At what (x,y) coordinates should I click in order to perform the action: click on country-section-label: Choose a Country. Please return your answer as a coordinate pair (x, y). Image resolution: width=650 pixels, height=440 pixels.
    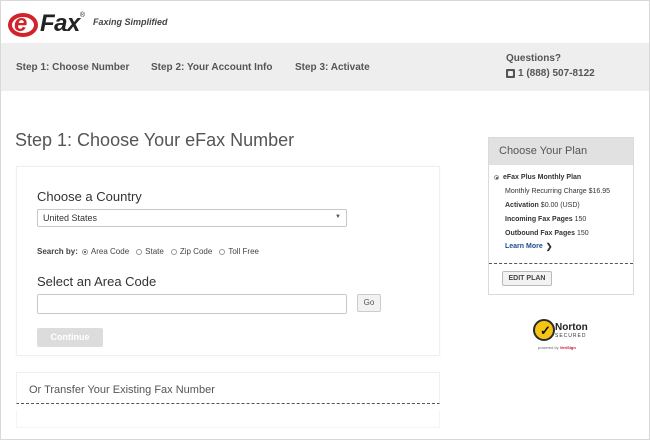
    Looking at the image, I should click on (89, 196).